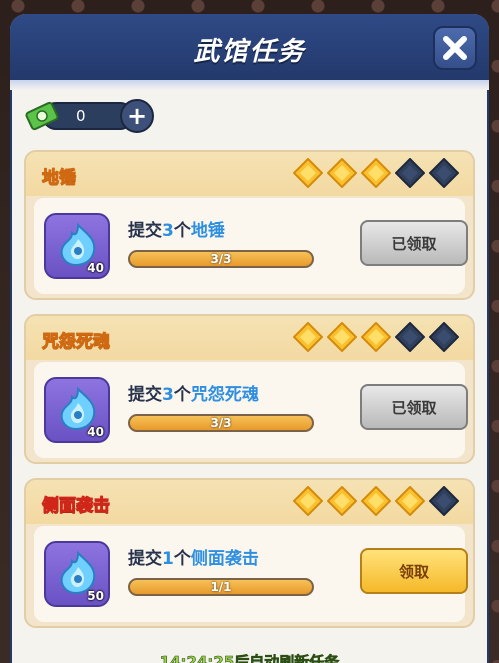  I want to click on task-description: 提交1个侧面袭击, so click(193, 556).